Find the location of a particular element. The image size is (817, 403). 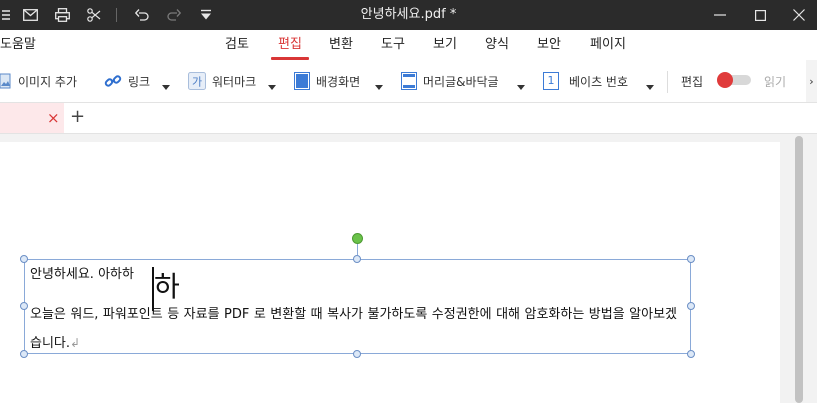

resize-handle-right is located at coordinates (691, 306).